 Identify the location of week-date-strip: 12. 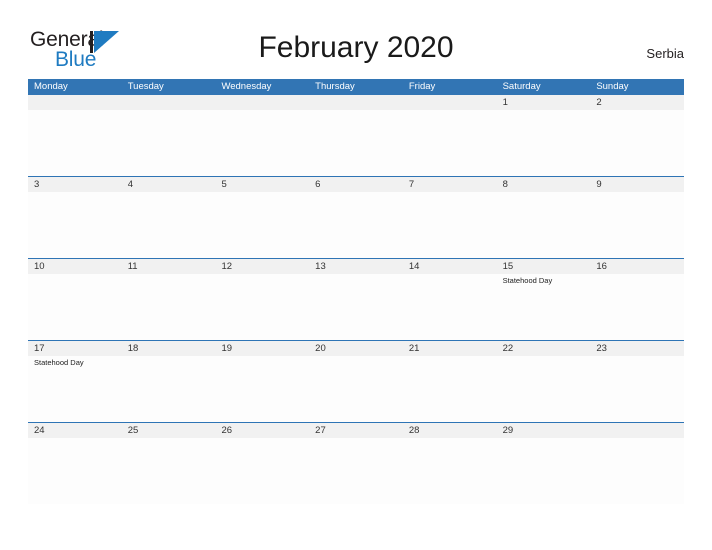
(356, 102).